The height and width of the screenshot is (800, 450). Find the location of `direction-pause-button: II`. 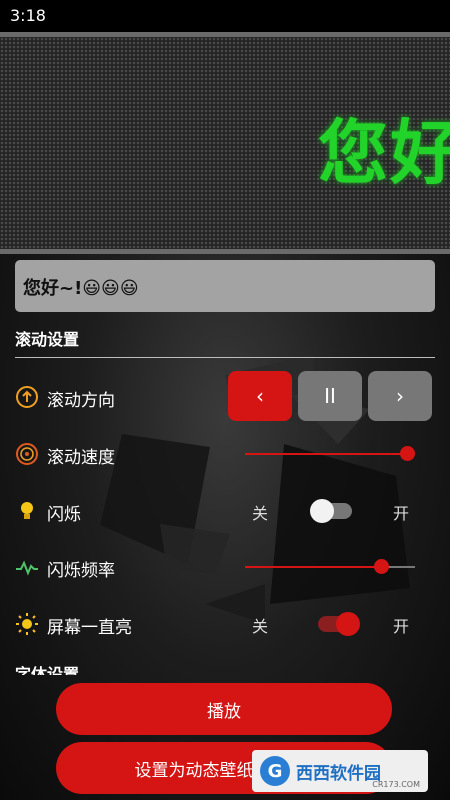

direction-pause-button: II is located at coordinates (330, 396).